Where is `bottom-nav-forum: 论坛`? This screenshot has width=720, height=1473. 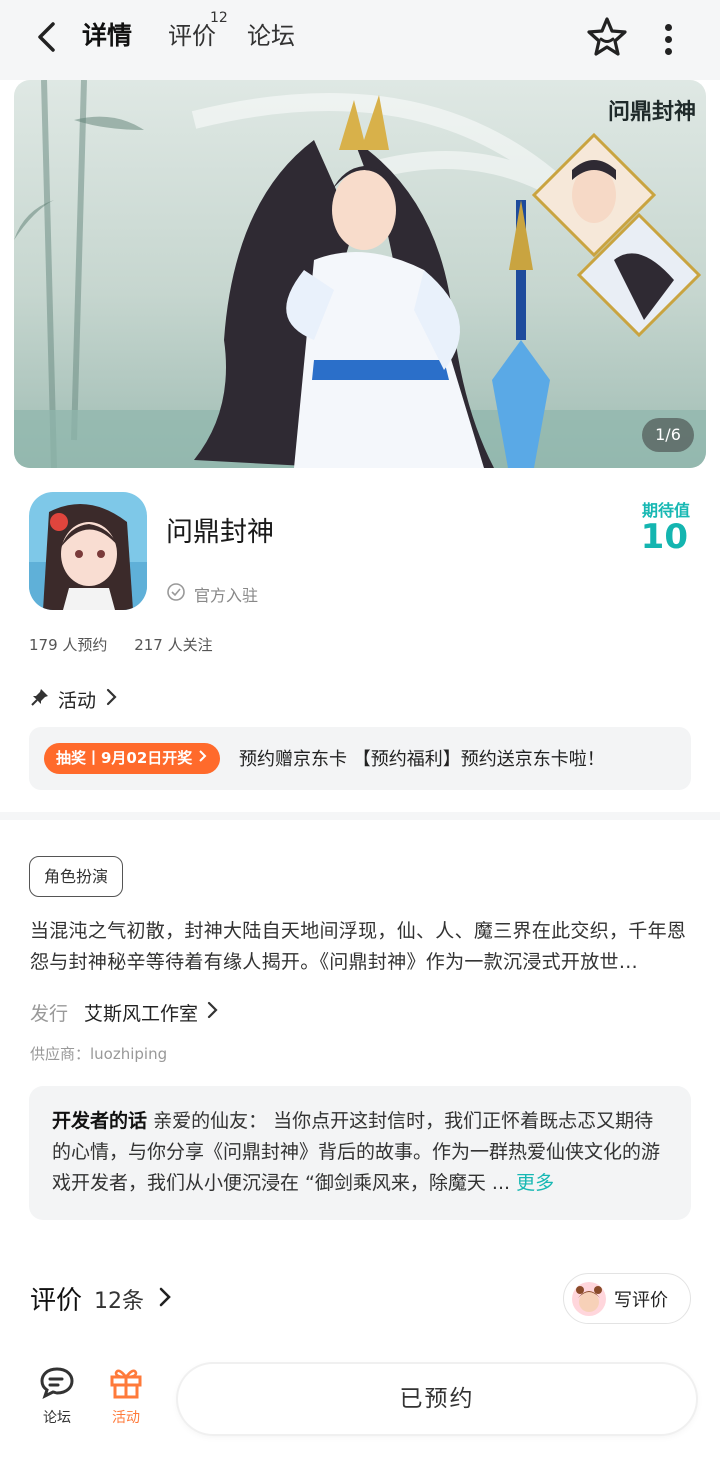 bottom-nav-forum: 论坛 is located at coordinates (57, 1396).